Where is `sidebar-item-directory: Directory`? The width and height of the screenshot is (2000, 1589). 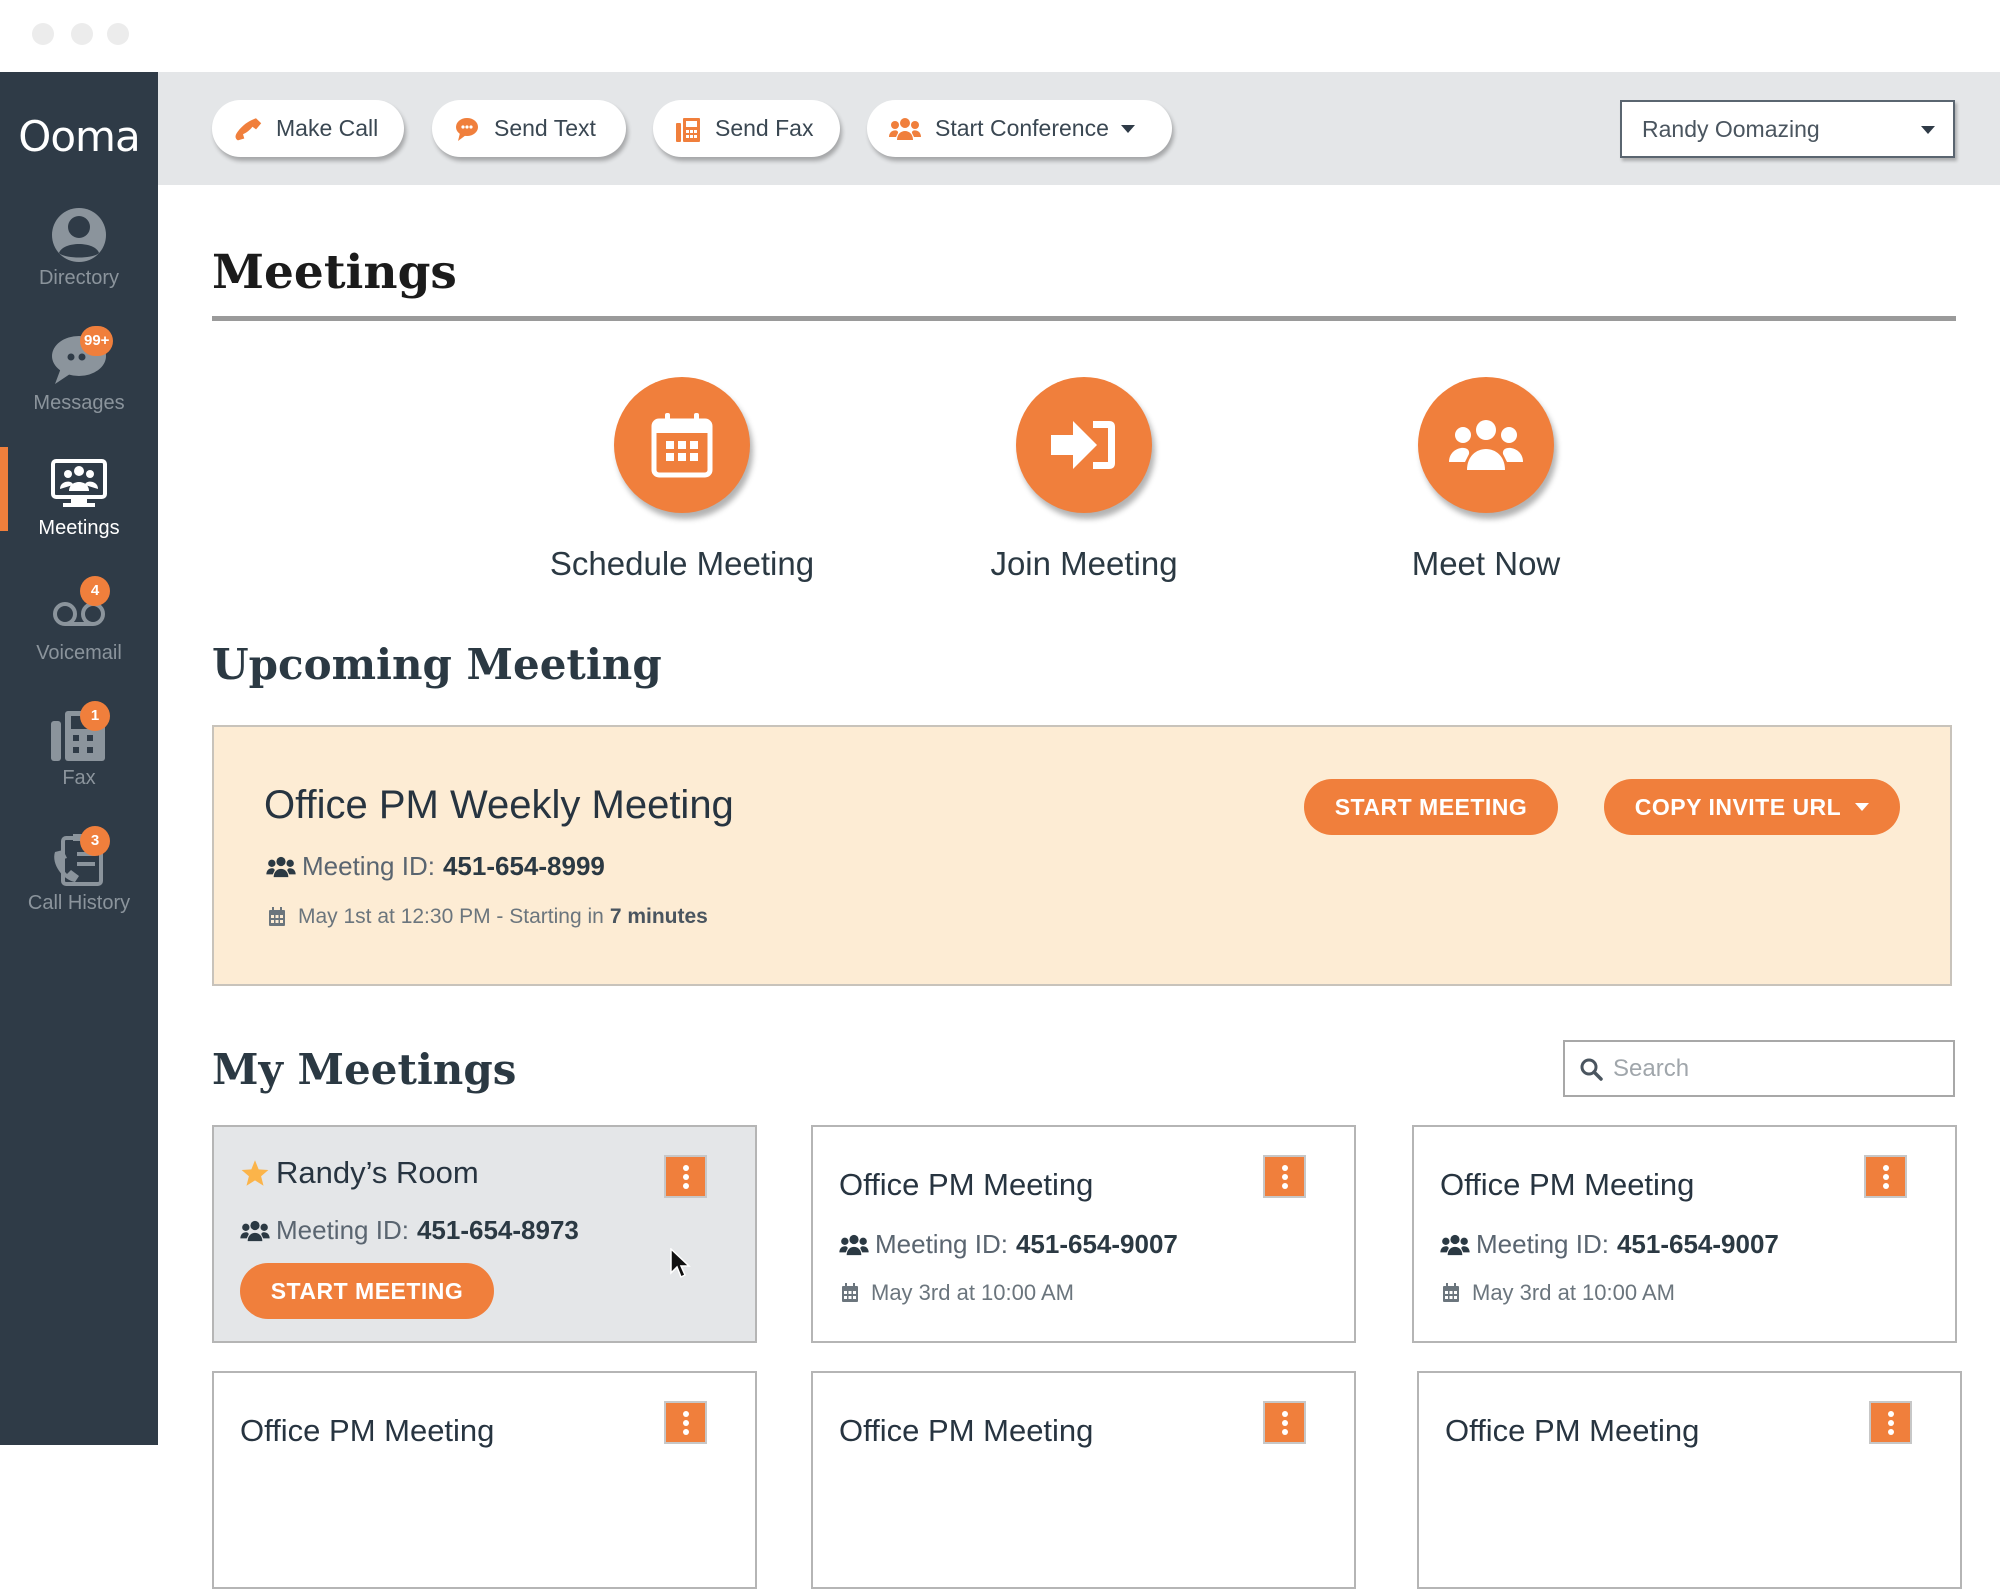 sidebar-item-directory: Directory is located at coordinates (79, 260).